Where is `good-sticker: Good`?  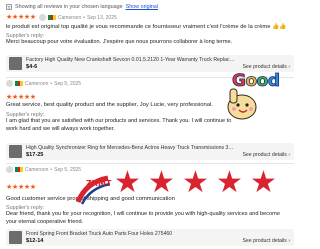
good-sticker: Good is located at coordinates (258, 96).